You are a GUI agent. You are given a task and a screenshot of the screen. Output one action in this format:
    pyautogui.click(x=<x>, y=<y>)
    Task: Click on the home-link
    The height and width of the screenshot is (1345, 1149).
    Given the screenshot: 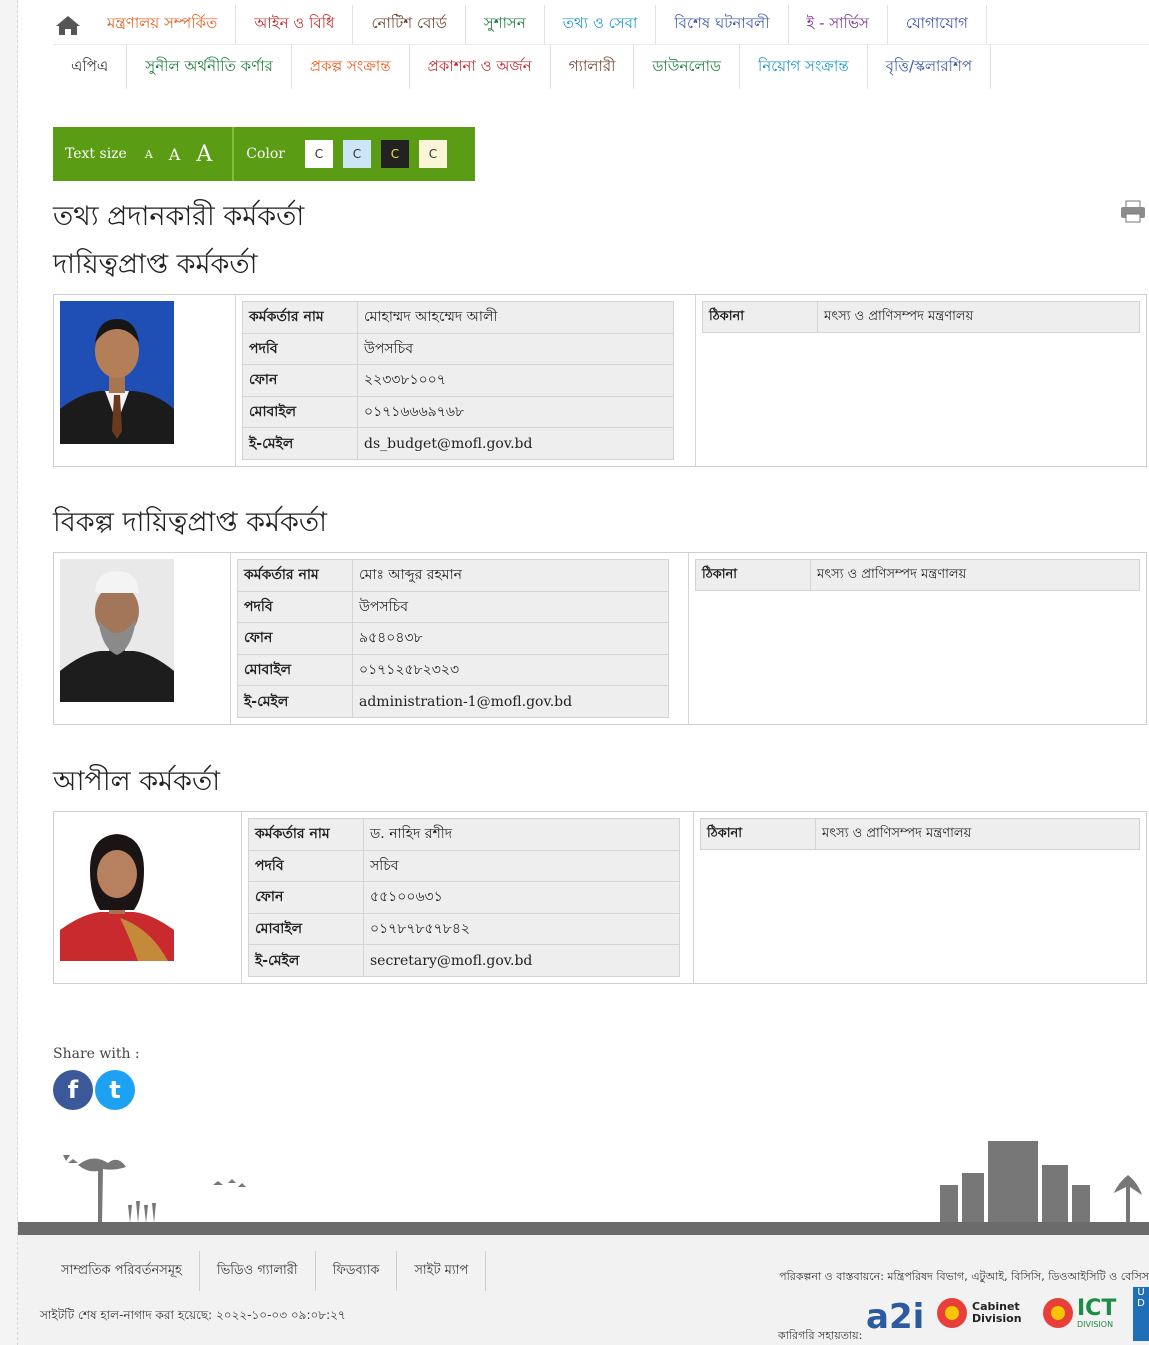 What is the action you would take?
    pyautogui.click(x=71, y=24)
    